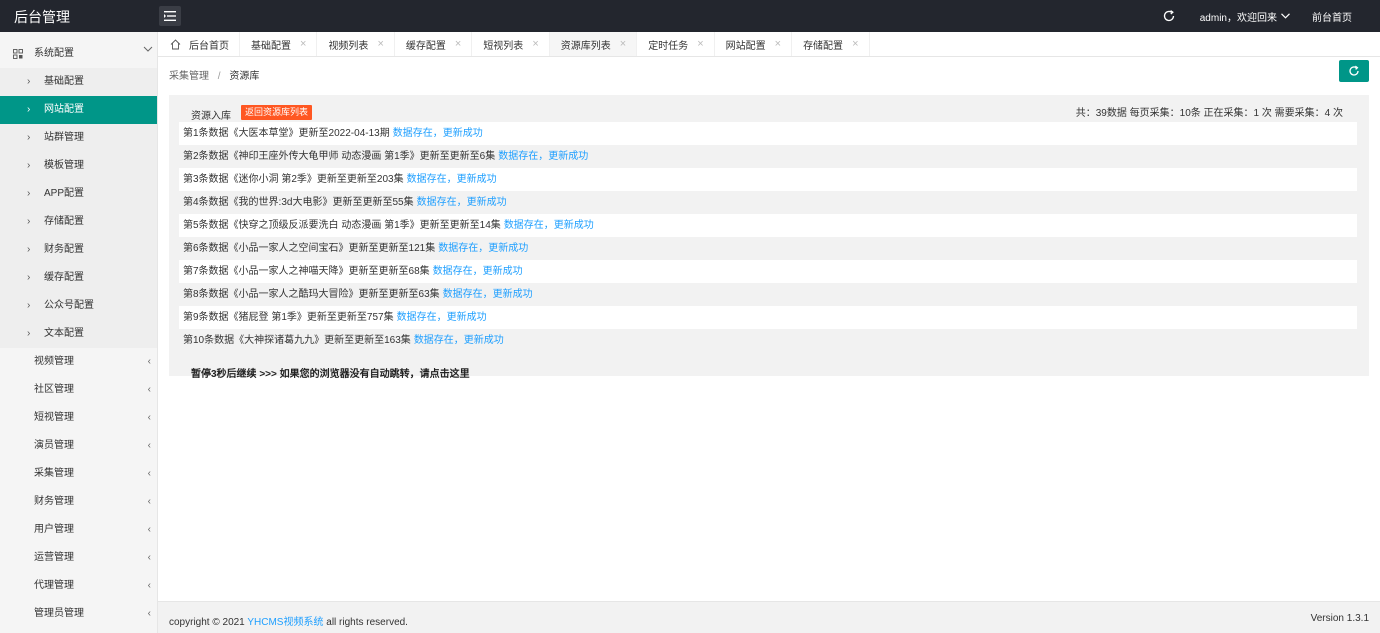 This screenshot has width=1380, height=633. What do you see at coordinates (54, 529) in the screenshot?
I see `sidebar-group-label: 用户管理` at bounding box center [54, 529].